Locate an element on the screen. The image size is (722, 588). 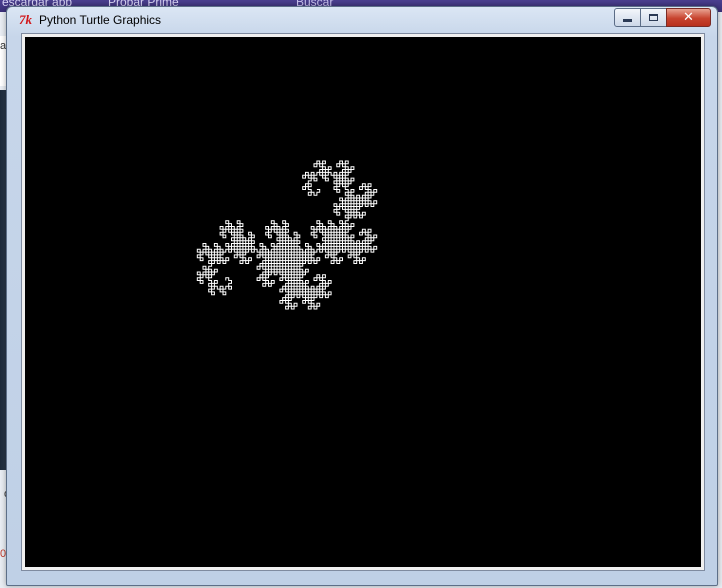
close-button: ✕ is located at coordinates (688, 17).